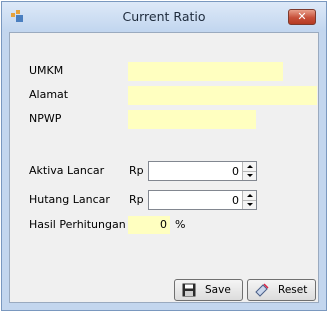  Describe the element at coordinates (293, 290) in the screenshot. I see `reset-label: Reset` at that location.